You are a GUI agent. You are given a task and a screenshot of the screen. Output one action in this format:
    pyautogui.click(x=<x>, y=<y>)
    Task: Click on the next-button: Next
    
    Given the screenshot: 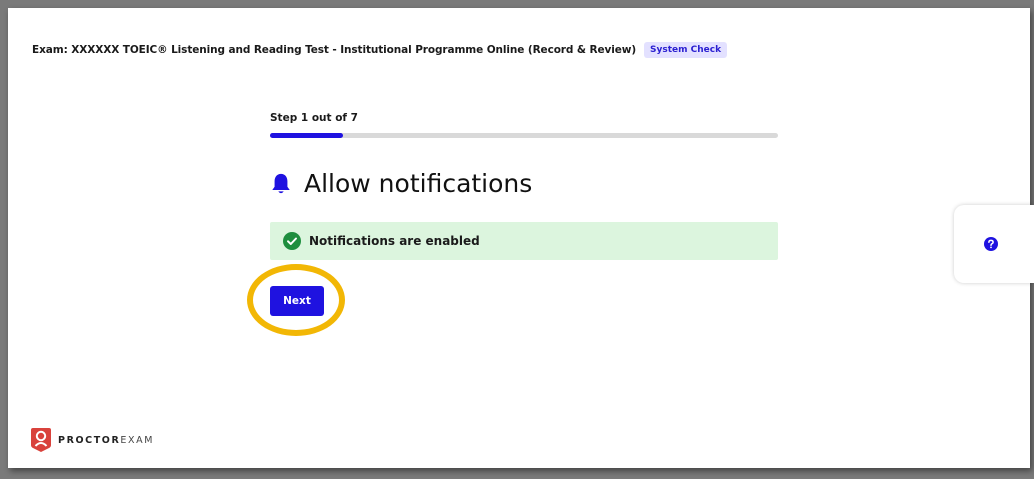 What is the action you would take?
    pyautogui.click(x=297, y=301)
    